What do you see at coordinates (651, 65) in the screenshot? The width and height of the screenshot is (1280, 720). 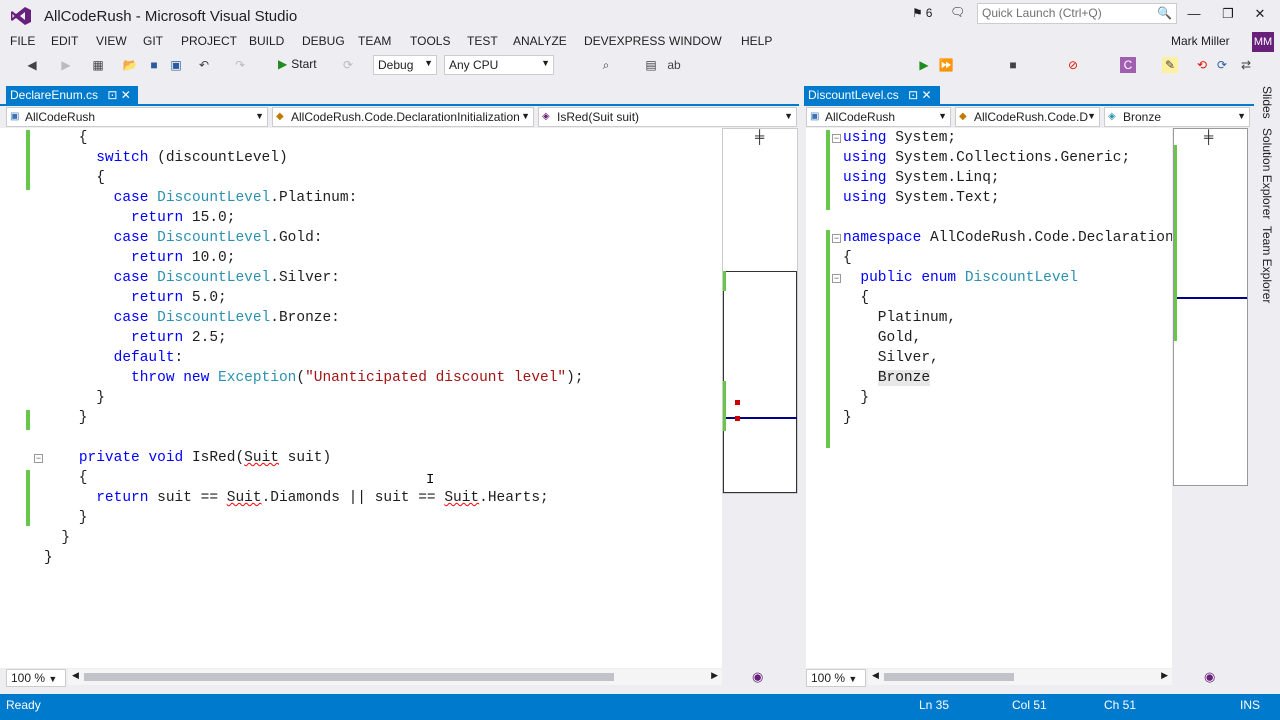 I see `toolbar-icon-1: ▤` at bounding box center [651, 65].